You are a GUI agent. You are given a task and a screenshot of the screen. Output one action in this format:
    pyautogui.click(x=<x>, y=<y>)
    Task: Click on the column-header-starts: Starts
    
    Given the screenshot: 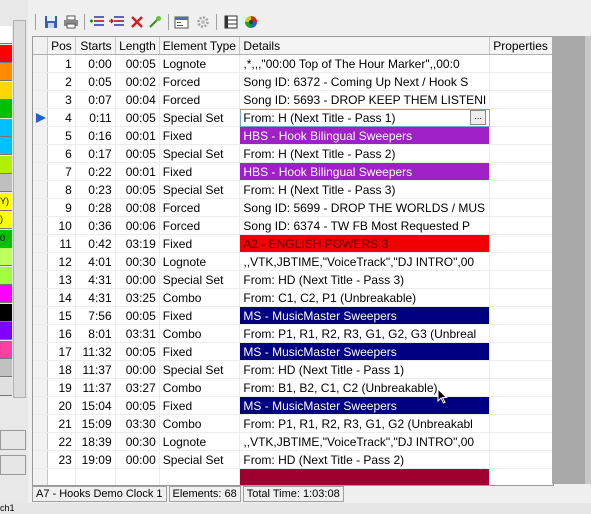 What is the action you would take?
    pyautogui.click(x=95, y=46)
    